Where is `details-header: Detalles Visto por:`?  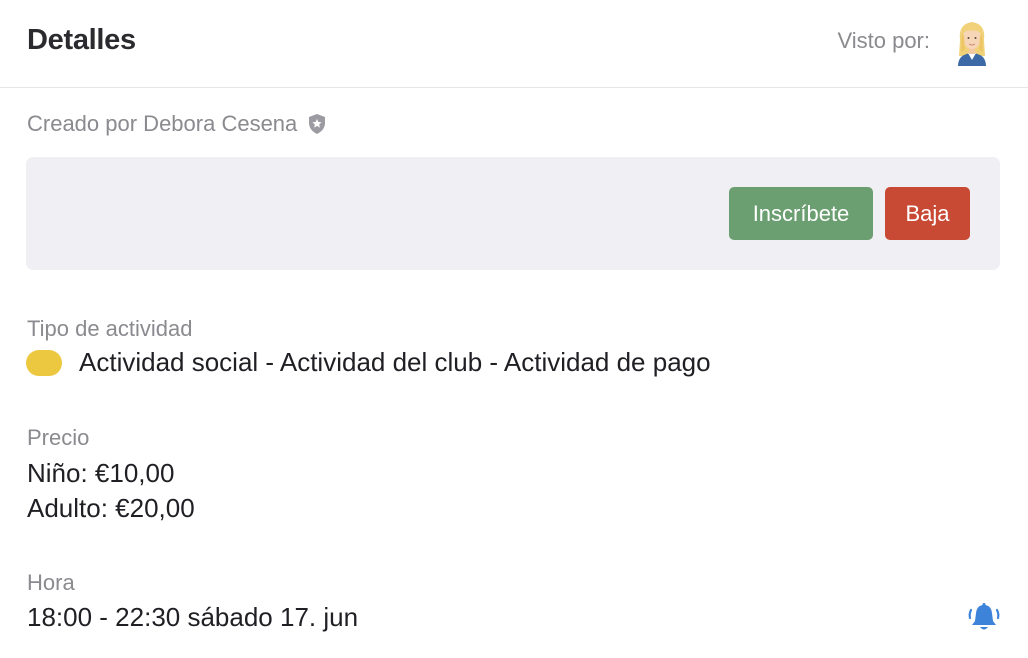 details-header: Detalles Visto por: is located at coordinates (514, 44).